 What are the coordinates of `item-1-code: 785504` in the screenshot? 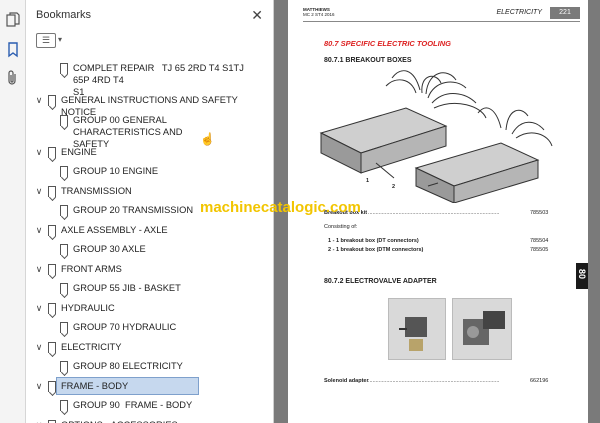 It's located at (539, 241).